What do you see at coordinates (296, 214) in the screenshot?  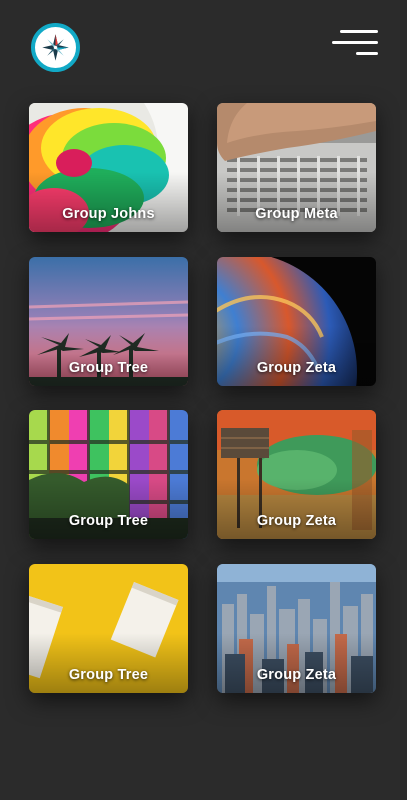 I see `group-label: Group Meta` at bounding box center [296, 214].